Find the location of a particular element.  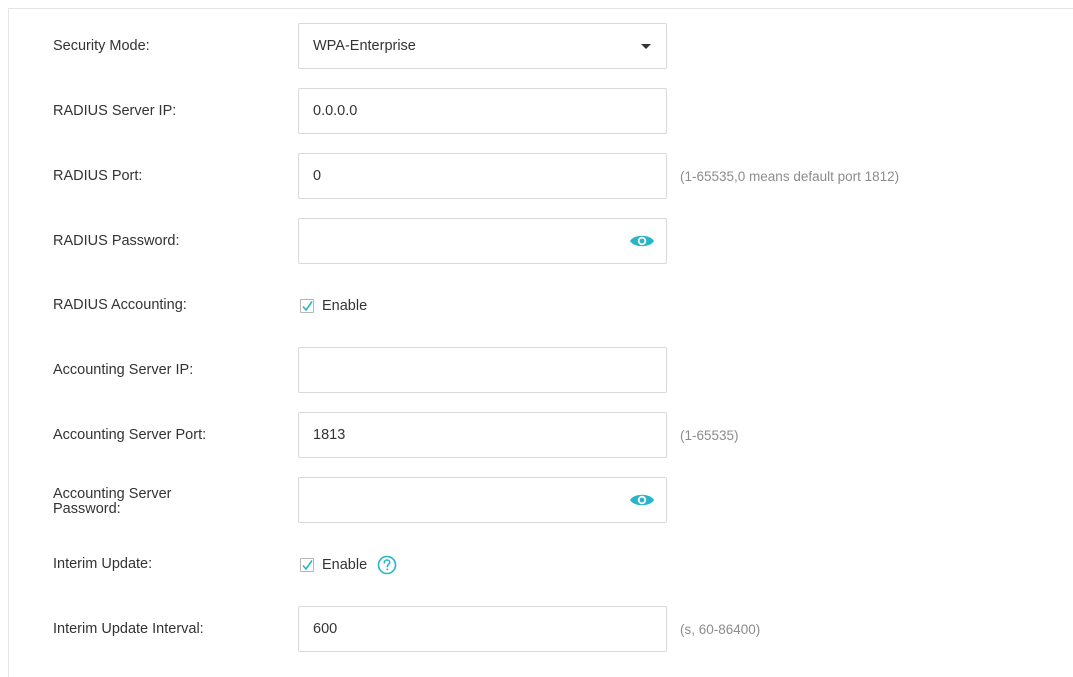

radius-server-ip-label: RADIUS Server IP: is located at coordinates (115, 111).